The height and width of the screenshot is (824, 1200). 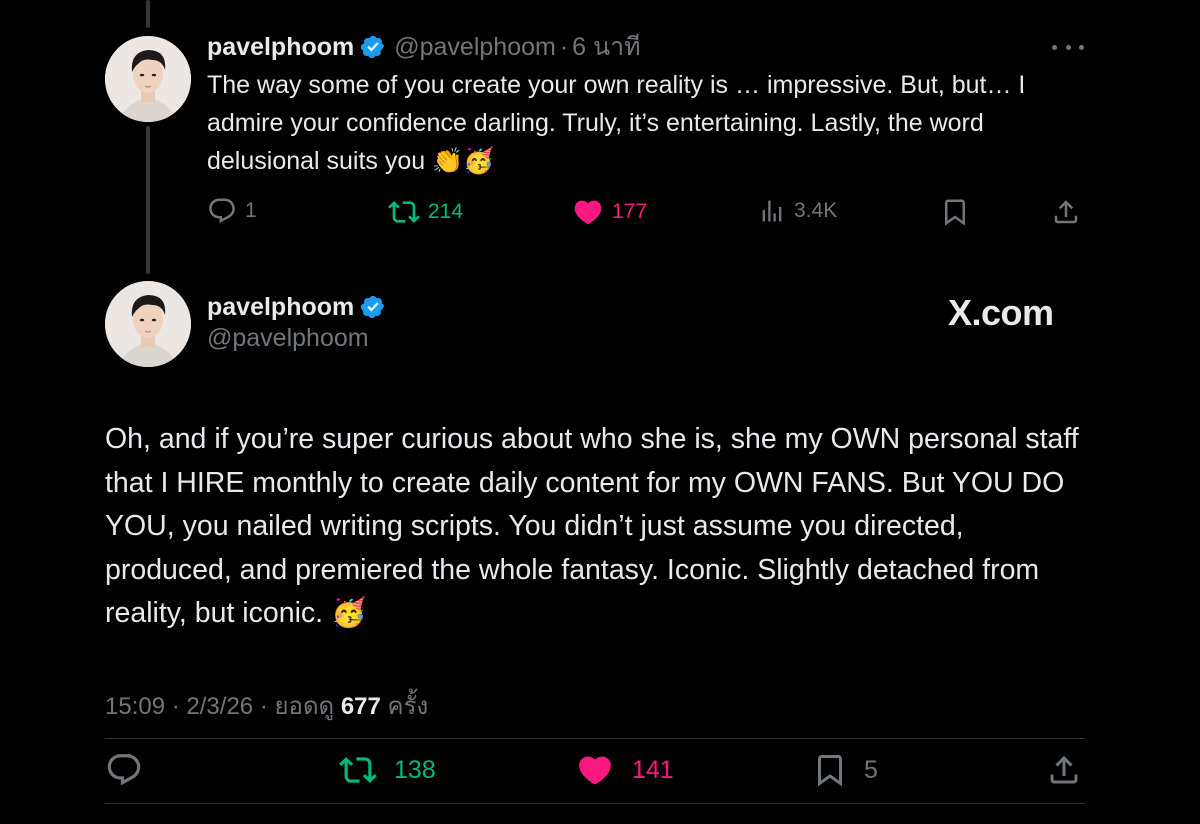 What do you see at coordinates (251, 210) in the screenshot?
I see `reply-count: 1` at bounding box center [251, 210].